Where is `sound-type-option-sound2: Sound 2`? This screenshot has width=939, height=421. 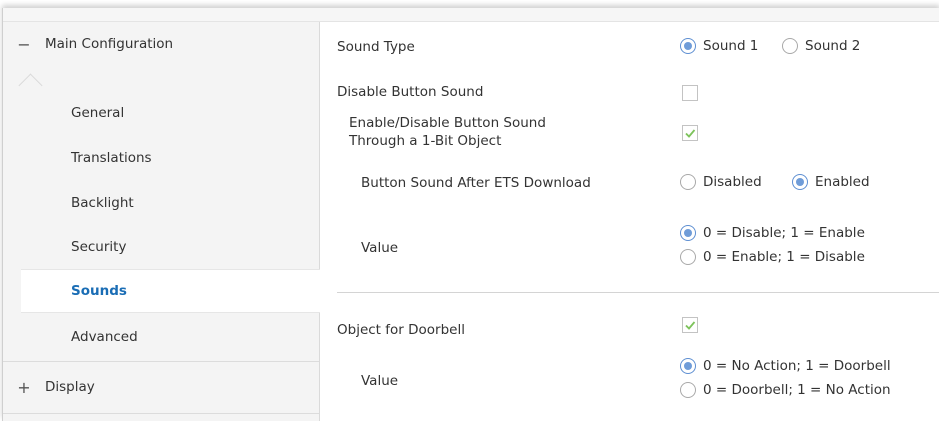
sound-type-option-sound2: Sound 2 is located at coordinates (821, 46).